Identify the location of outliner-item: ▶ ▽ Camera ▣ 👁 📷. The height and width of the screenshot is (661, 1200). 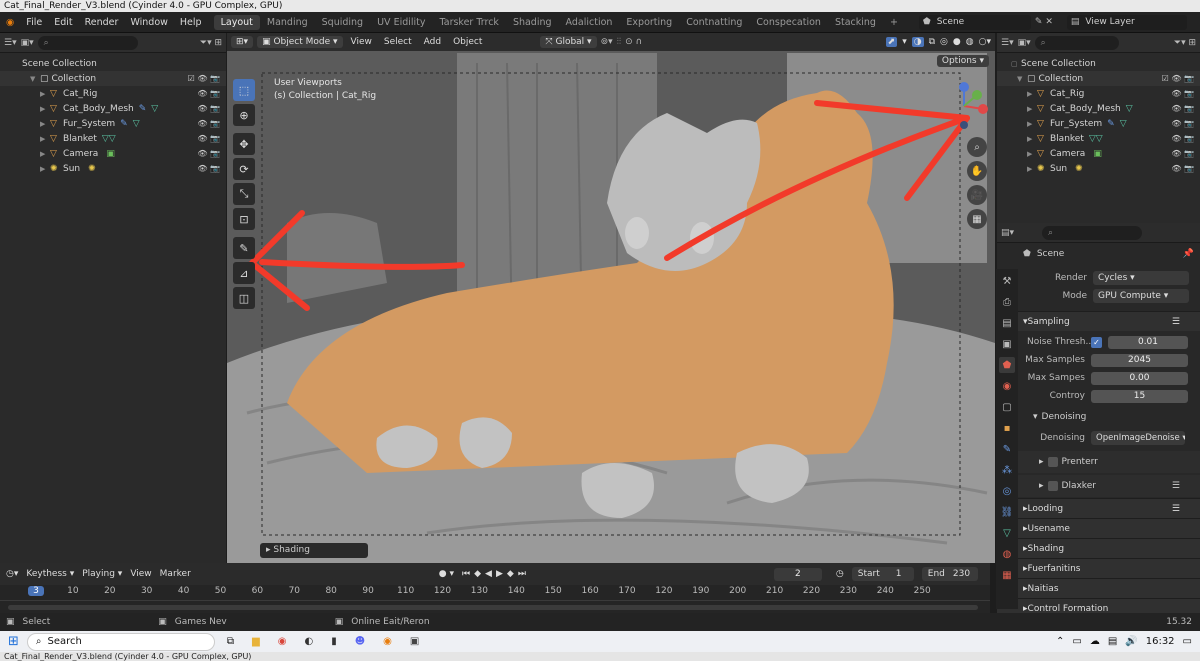
(113, 153).